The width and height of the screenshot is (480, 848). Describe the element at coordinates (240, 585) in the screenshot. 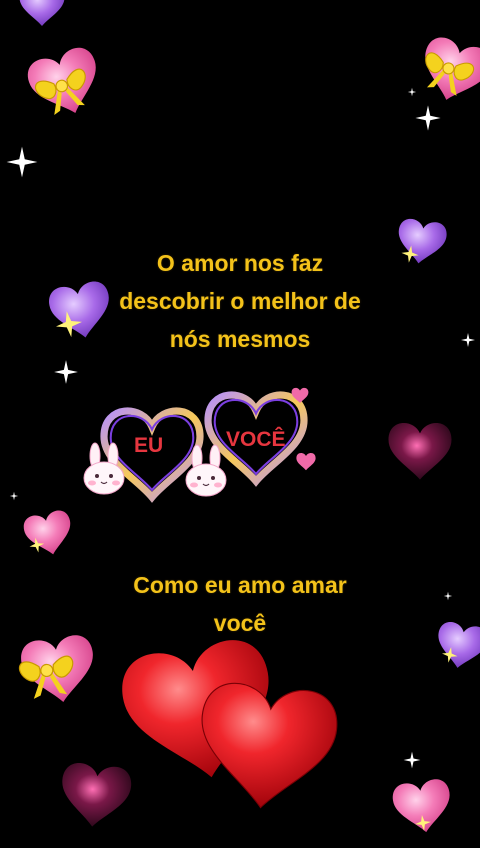

I see `quote-bottom-line-1: Como eu amo amar` at that location.